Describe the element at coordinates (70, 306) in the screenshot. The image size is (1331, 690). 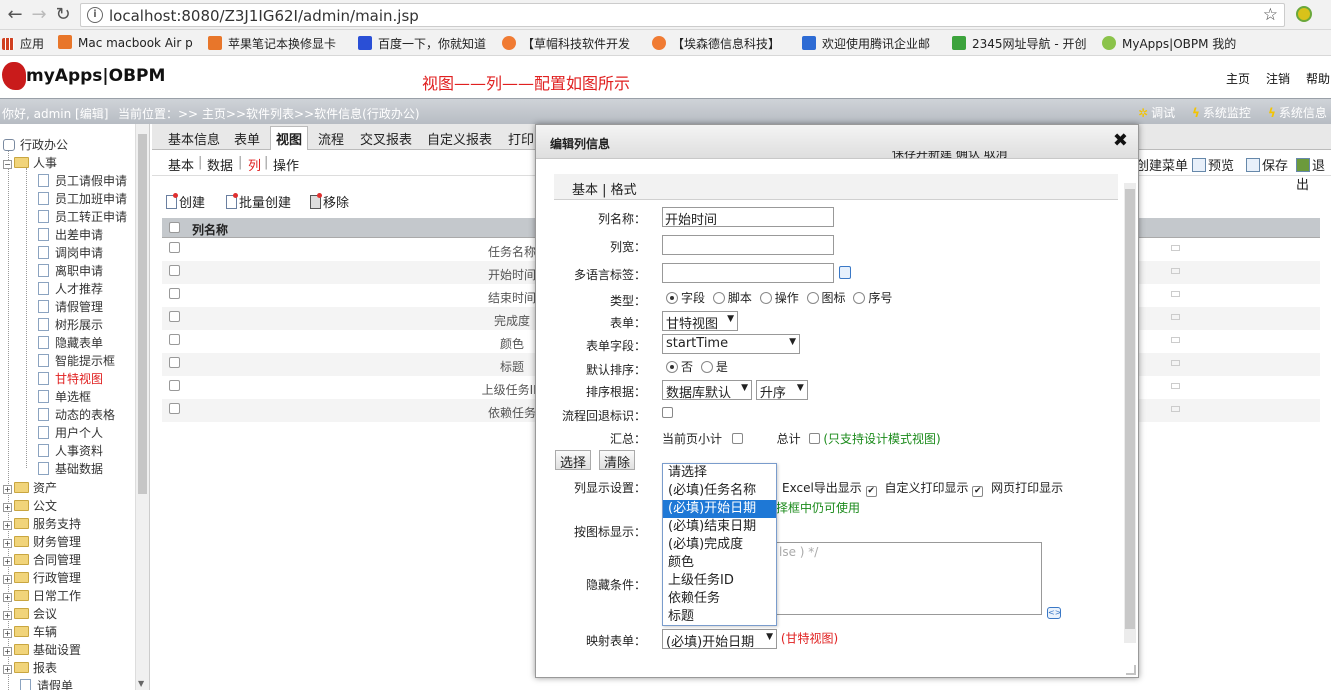
I see `tree-item: 请假管理` at that location.